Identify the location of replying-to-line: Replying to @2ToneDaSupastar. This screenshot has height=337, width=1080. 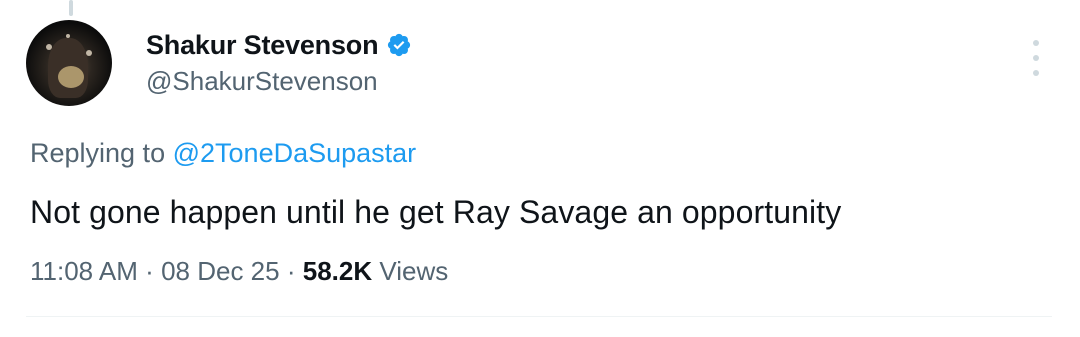
(223, 153).